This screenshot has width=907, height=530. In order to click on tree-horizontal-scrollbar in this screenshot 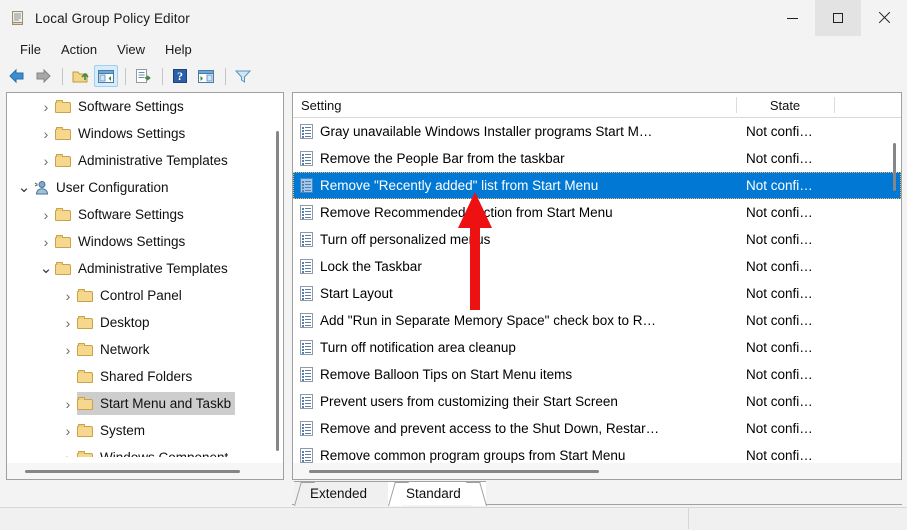, I will do `click(132, 471)`.